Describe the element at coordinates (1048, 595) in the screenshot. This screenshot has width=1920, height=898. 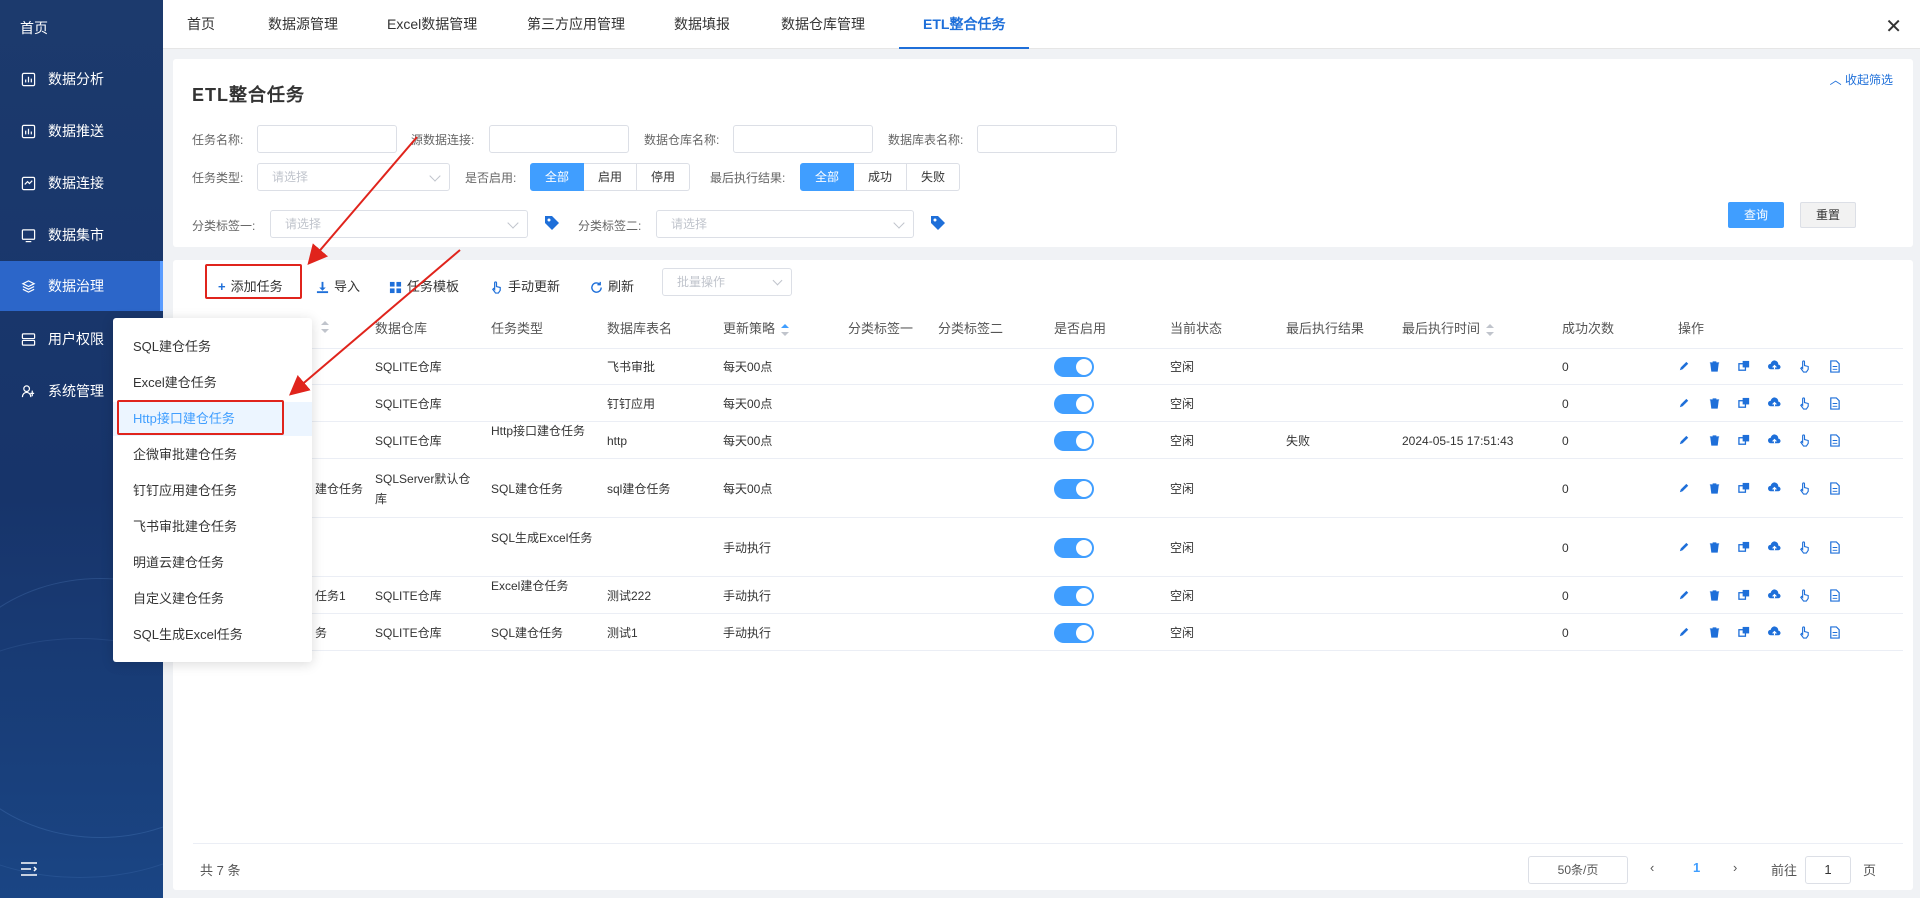
I see `table-row: 任务1 SQLITE仓库 Excel建仓任务 测试222 手动执行 空闲 0` at that location.